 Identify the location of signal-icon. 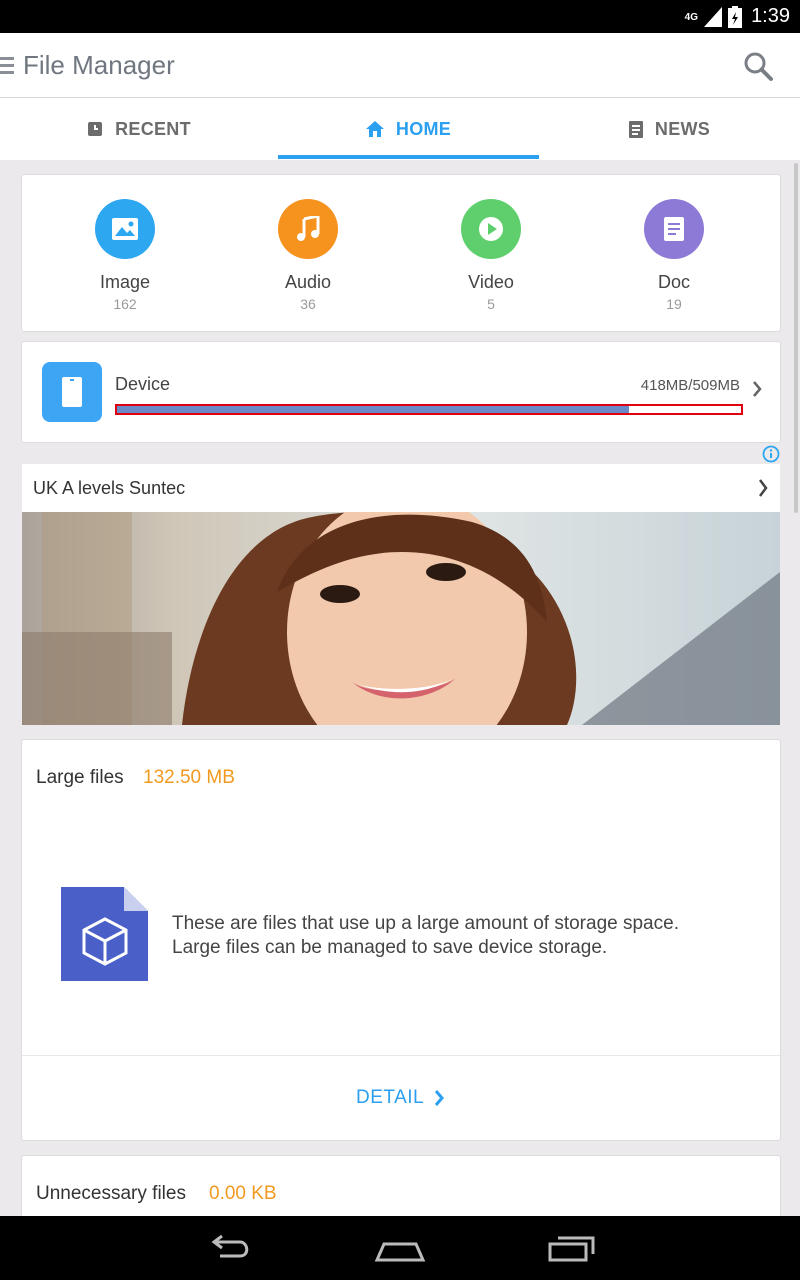
(713, 17).